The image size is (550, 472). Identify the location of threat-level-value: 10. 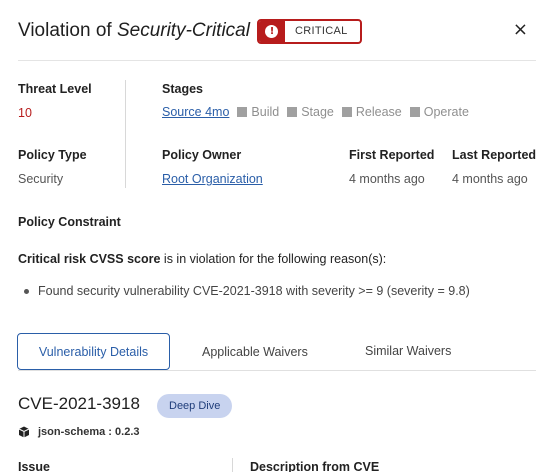
(25, 113).